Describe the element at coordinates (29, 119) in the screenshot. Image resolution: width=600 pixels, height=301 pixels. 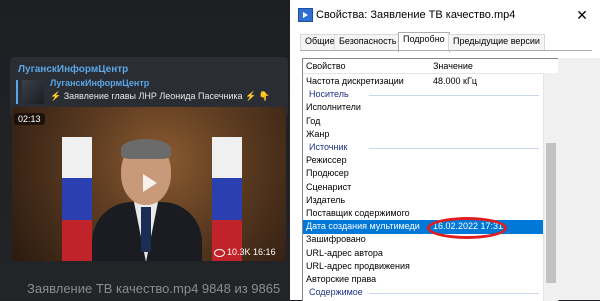
I see `video-duration-badge: 02:13` at that location.